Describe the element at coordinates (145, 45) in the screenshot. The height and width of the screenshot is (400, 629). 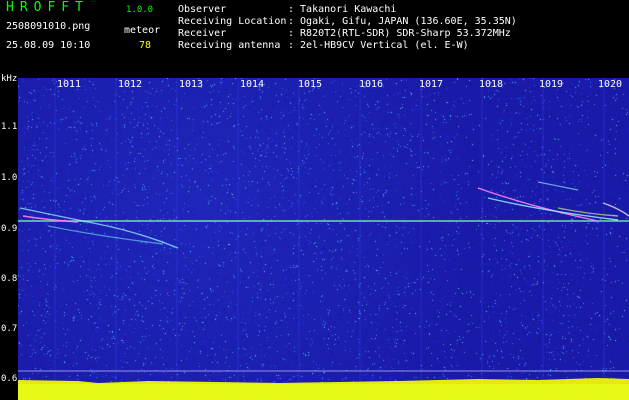
I see `meteor-count: 78` at that location.